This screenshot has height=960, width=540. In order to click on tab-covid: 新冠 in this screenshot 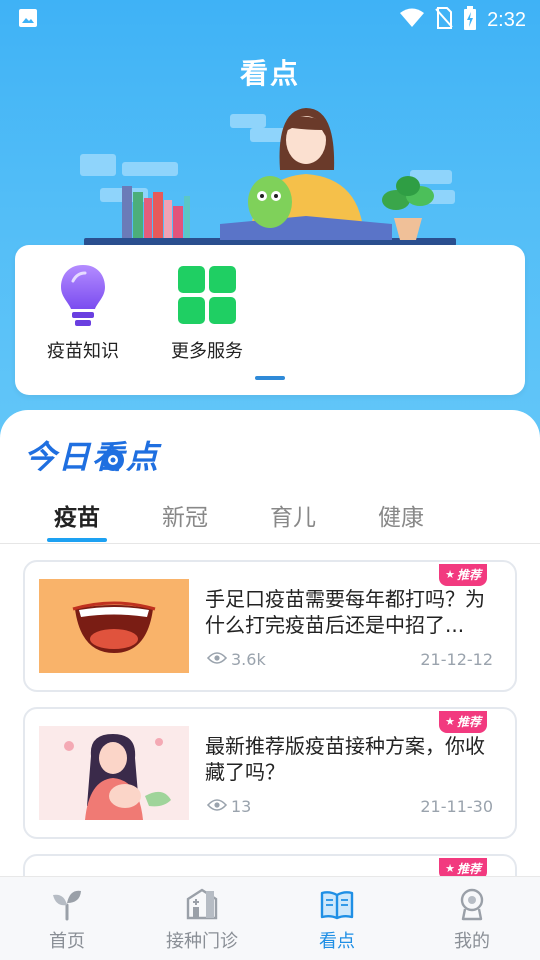, I will do `click(185, 515)`.